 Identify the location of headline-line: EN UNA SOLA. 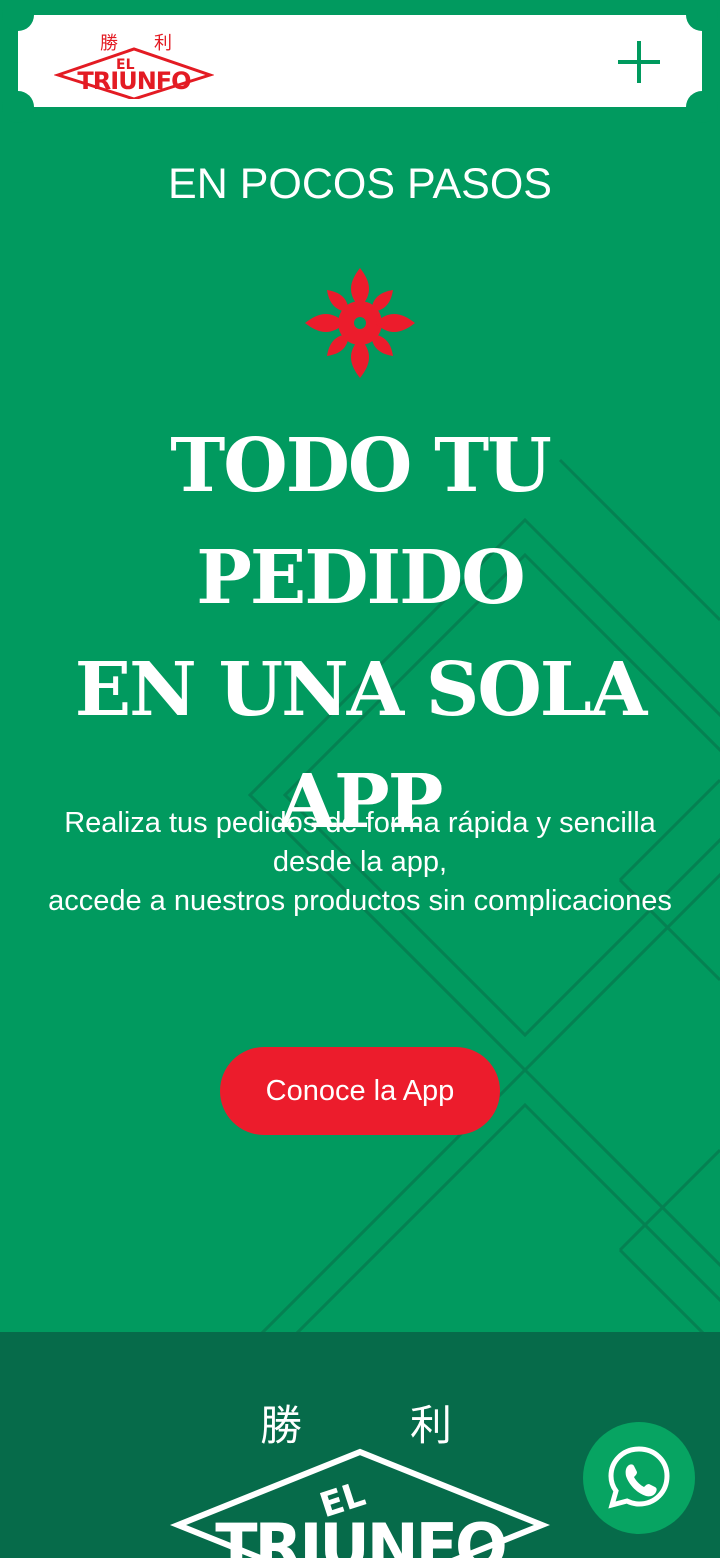
(361, 690).